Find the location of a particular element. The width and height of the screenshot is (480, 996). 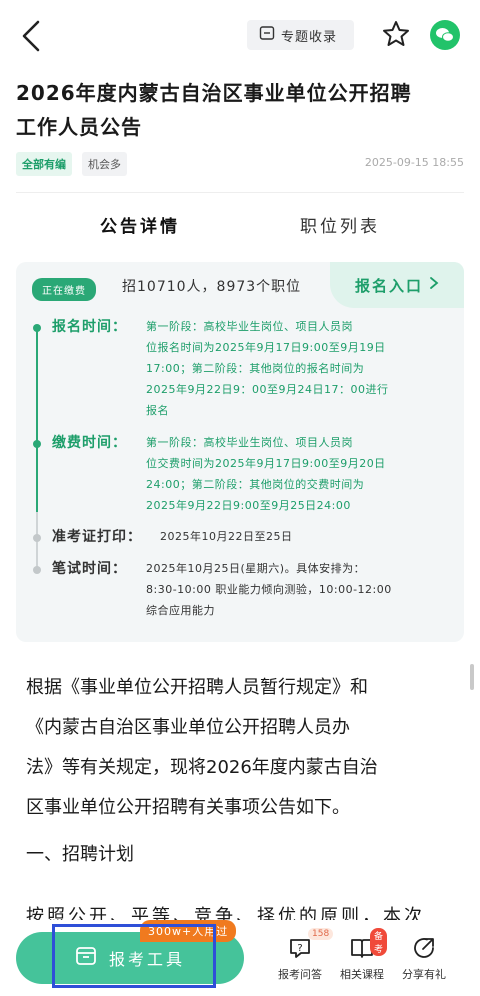

star-icon is located at coordinates (396, 34).